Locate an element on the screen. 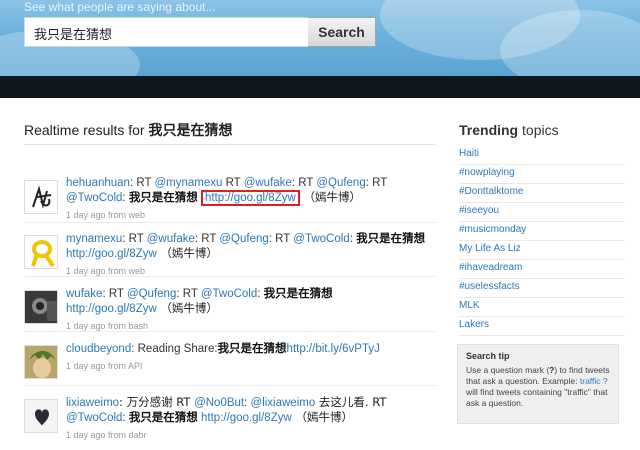 Image resolution: width=640 pixels, height=450 pixels. trend-topic: Haiti is located at coordinates (542, 155).